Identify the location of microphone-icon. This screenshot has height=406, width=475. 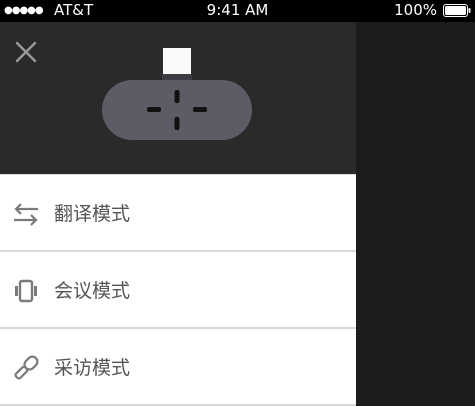
(26, 367).